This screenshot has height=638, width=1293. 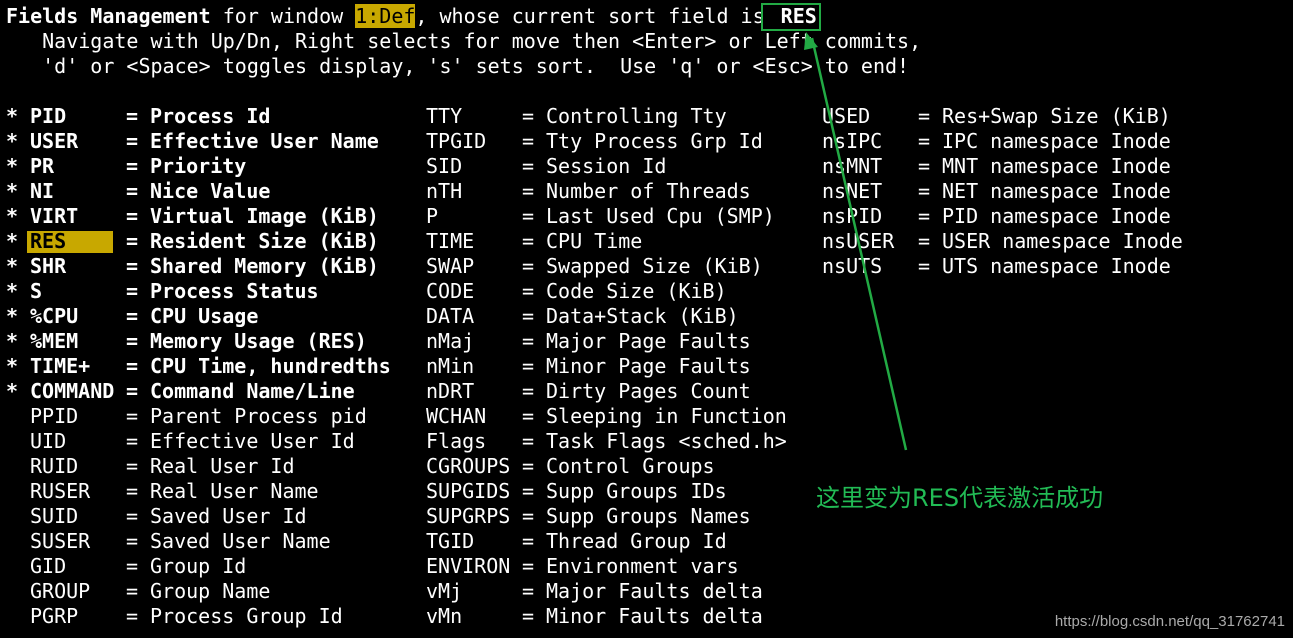 What do you see at coordinates (1169, 621) in the screenshot?
I see `watermark: https://blog.csdn.net/qq_31762741` at bounding box center [1169, 621].